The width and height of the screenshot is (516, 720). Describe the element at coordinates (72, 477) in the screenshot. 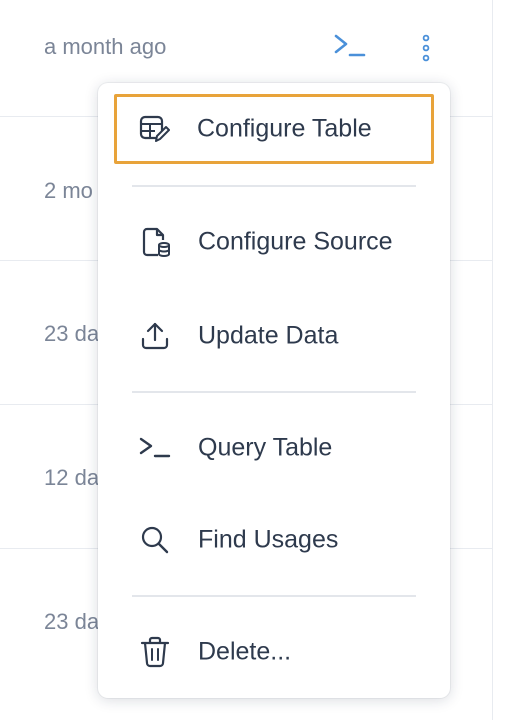

I see `row-timestamp: 12 da` at that location.